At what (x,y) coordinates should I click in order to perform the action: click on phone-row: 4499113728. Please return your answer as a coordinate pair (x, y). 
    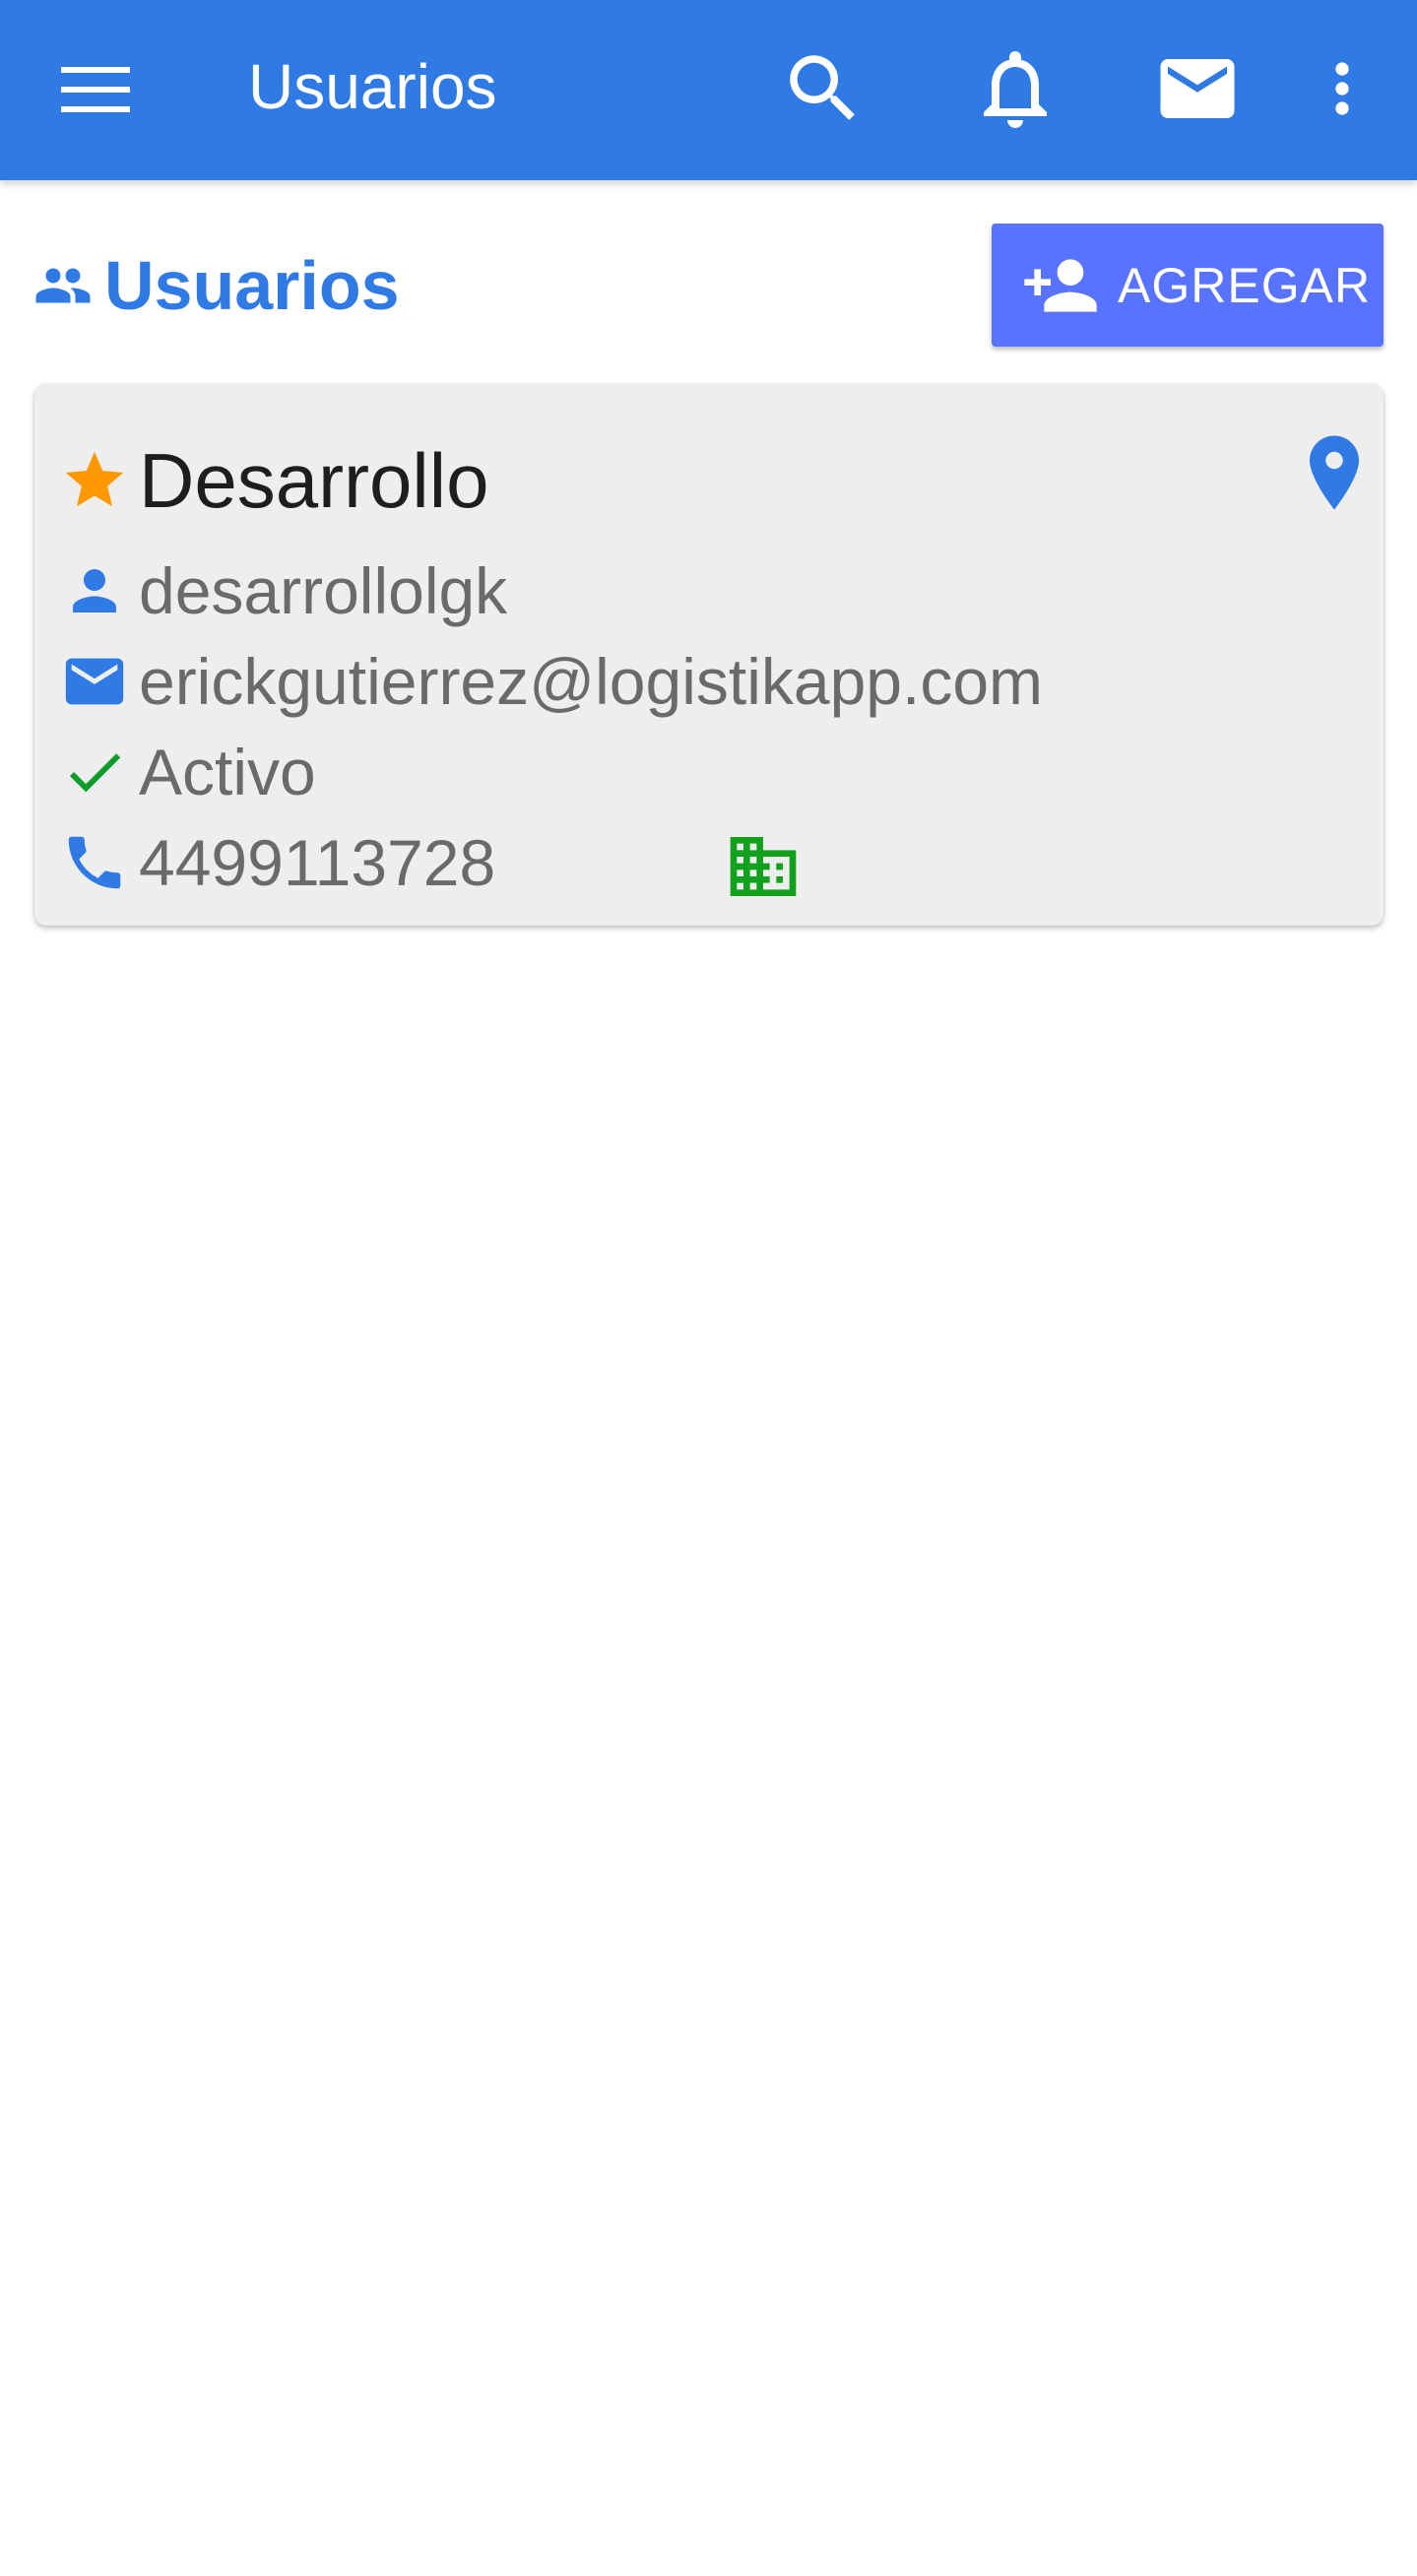
    Looking at the image, I should click on (277, 862).